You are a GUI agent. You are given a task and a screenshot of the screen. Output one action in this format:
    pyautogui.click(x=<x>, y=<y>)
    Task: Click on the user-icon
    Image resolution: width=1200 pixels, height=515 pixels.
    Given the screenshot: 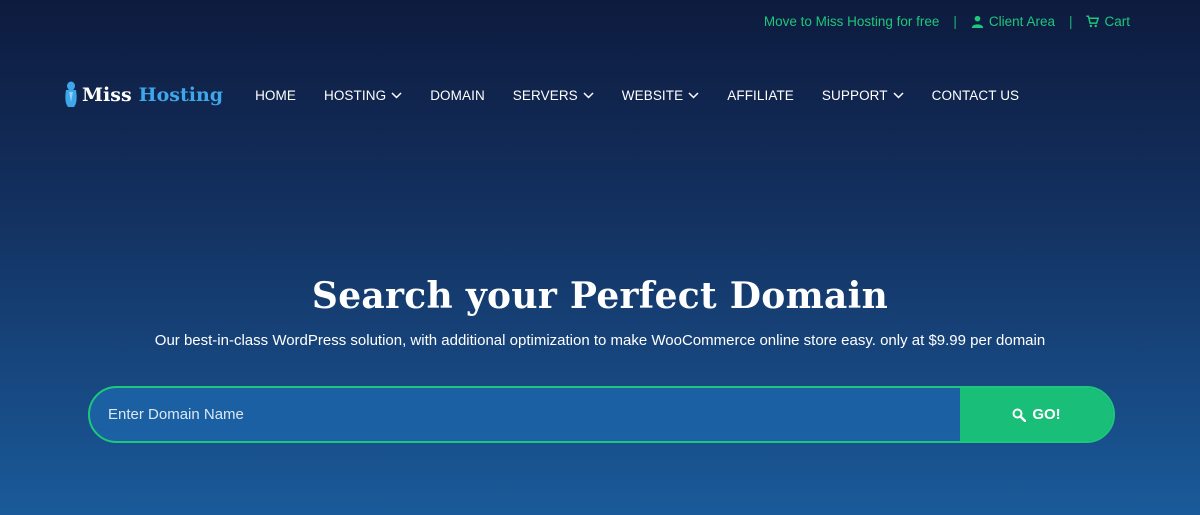 What is the action you would take?
    pyautogui.click(x=977, y=21)
    